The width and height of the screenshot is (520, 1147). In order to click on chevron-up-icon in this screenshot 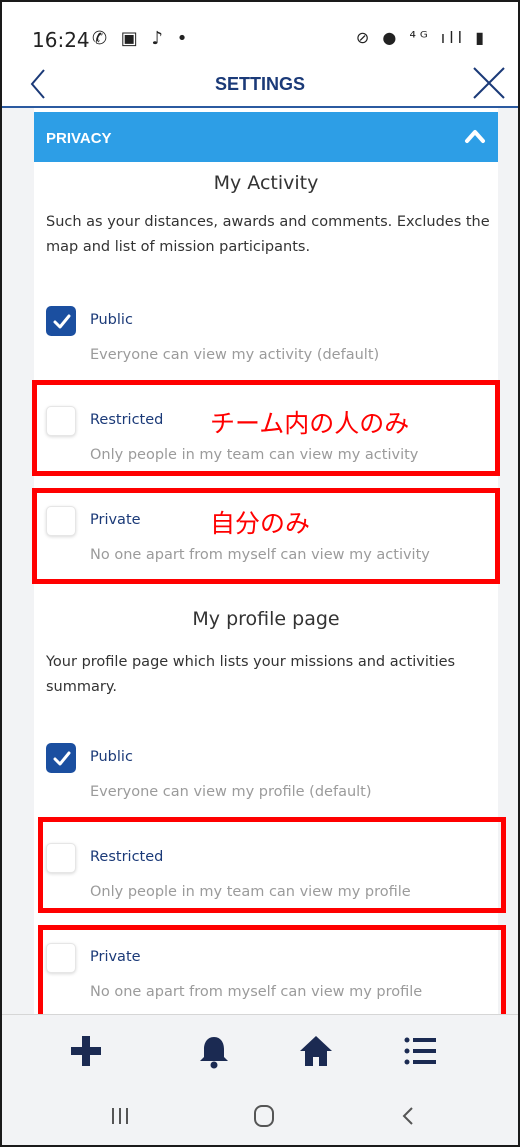, I will do `click(475, 136)`.